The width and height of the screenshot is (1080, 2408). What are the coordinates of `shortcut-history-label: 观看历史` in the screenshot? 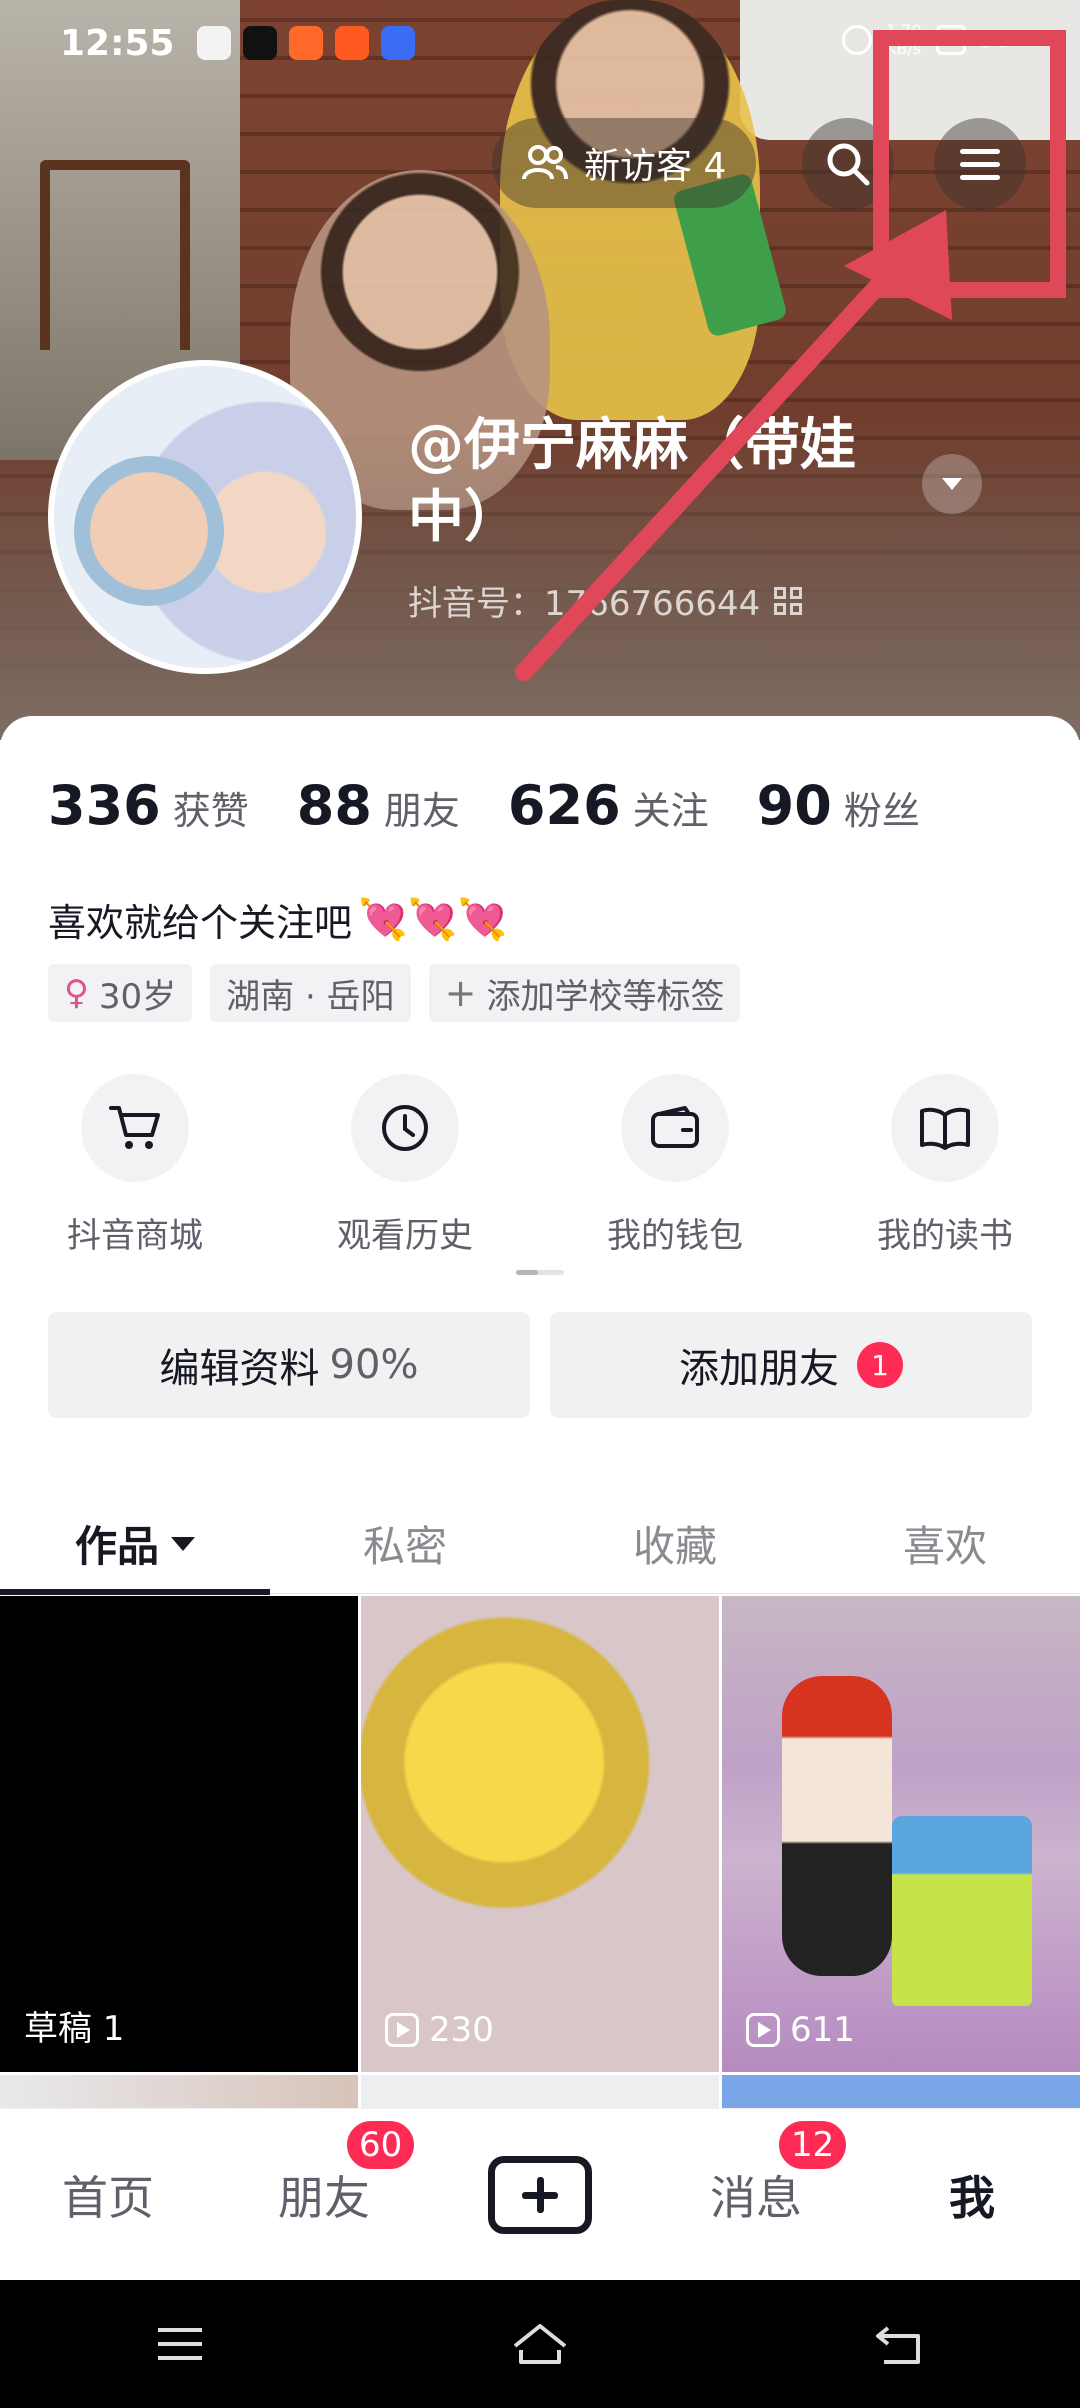 It's located at (405, 1236).